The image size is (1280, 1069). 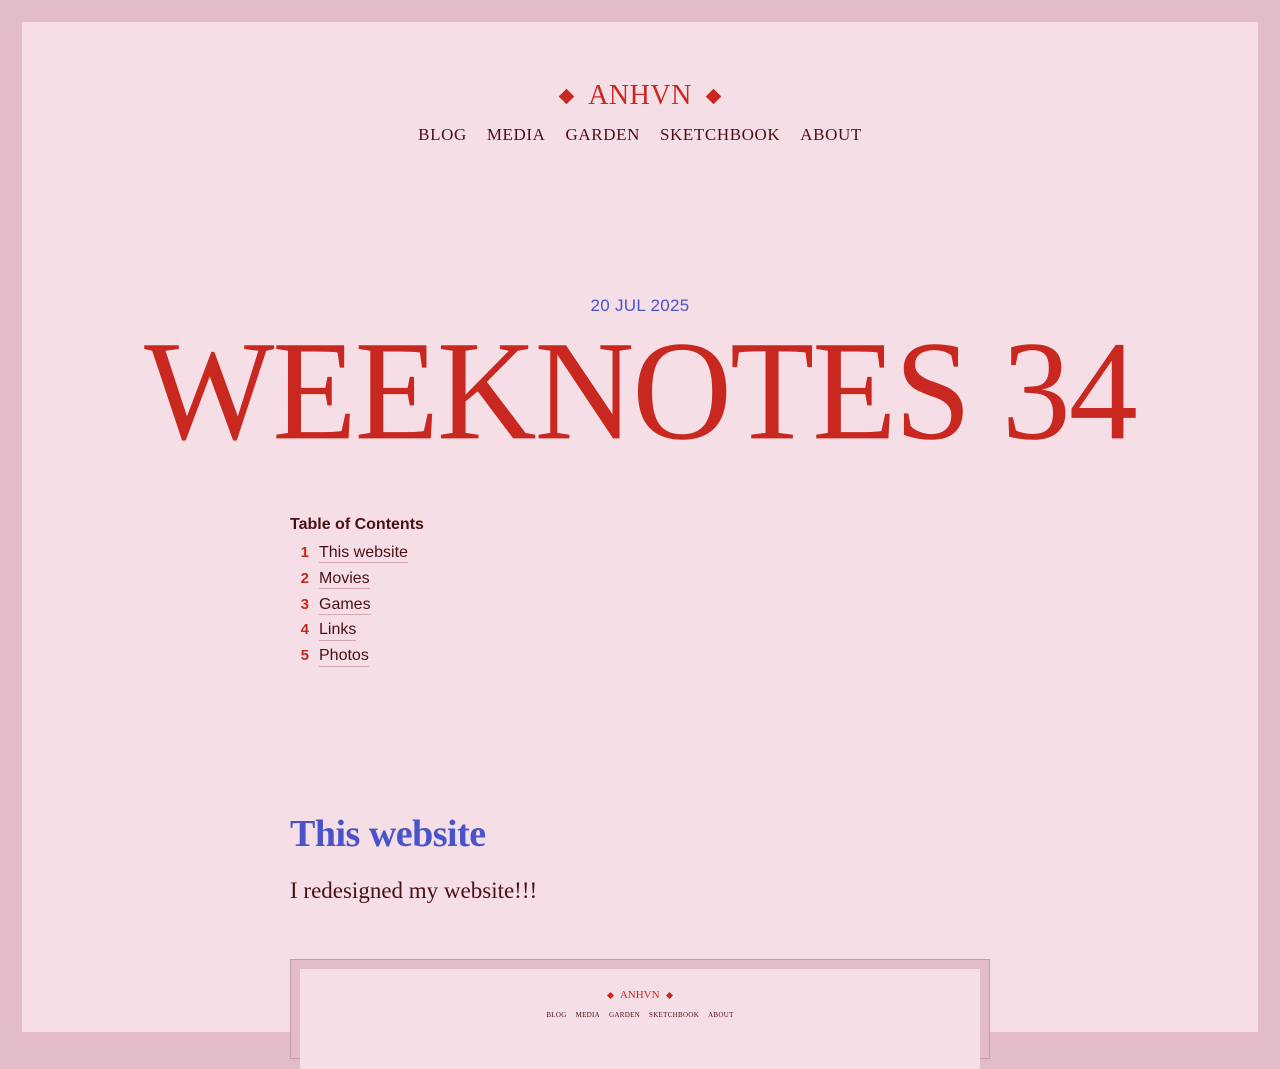 What do you see at coordinates (556, 1015) in the screenshot?
I see `screenshot-nav-item: BLOG` at bounding box center [556, 1015].